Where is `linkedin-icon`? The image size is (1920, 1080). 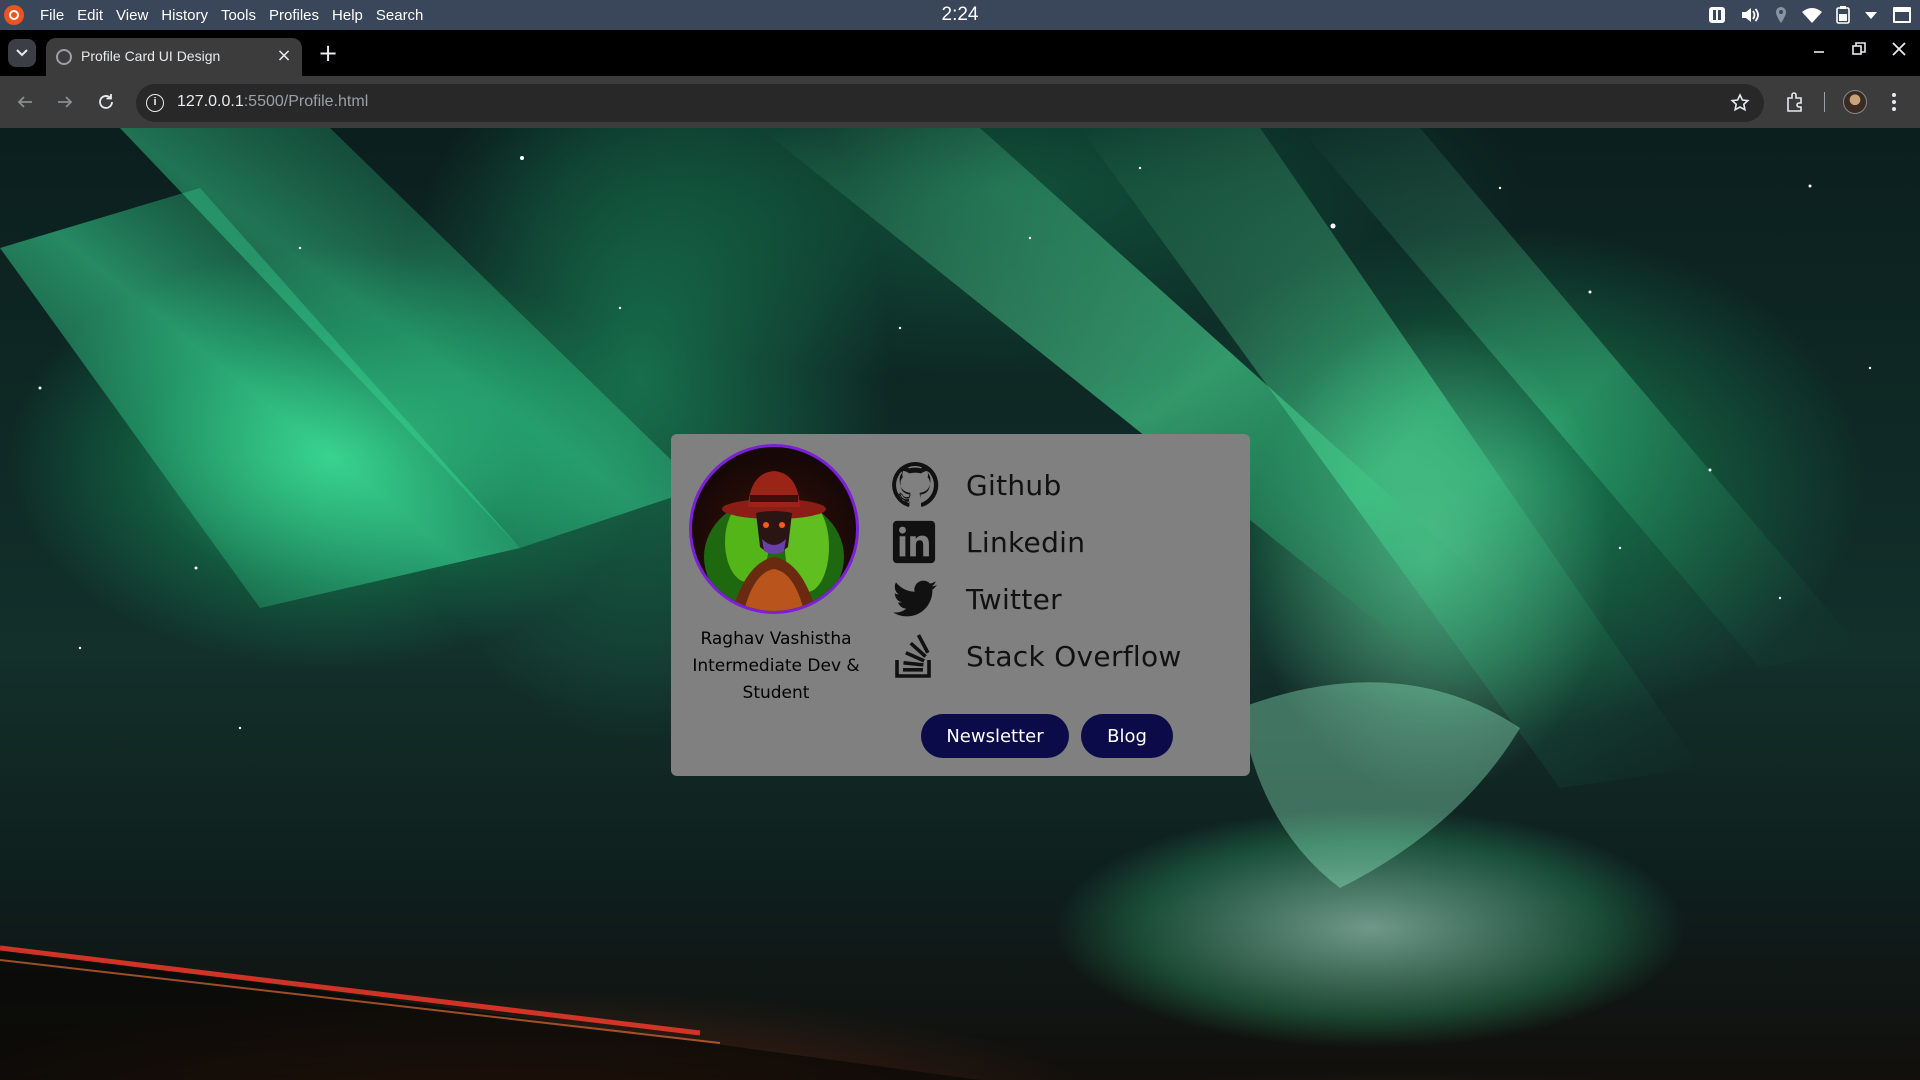 linkedin-icon is located at coordinates (914, 542).